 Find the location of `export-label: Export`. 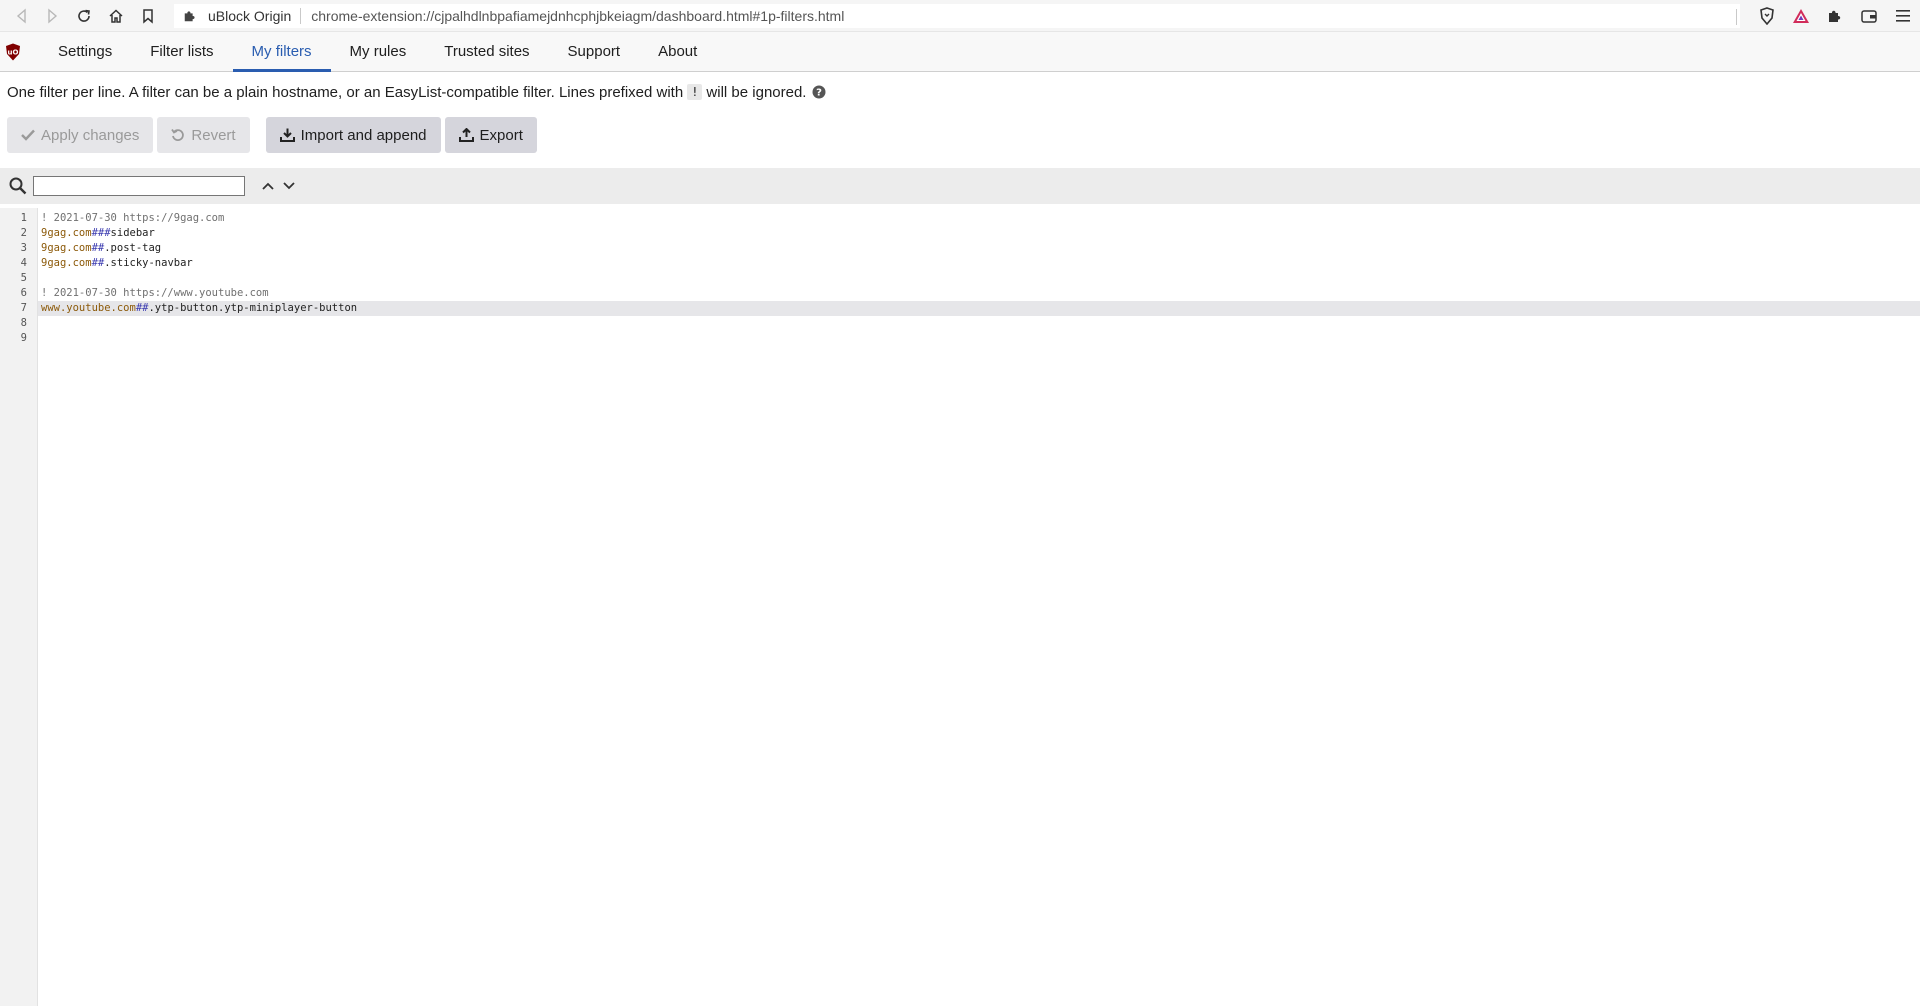

export-label: Export is located at coordinates (501, 135).